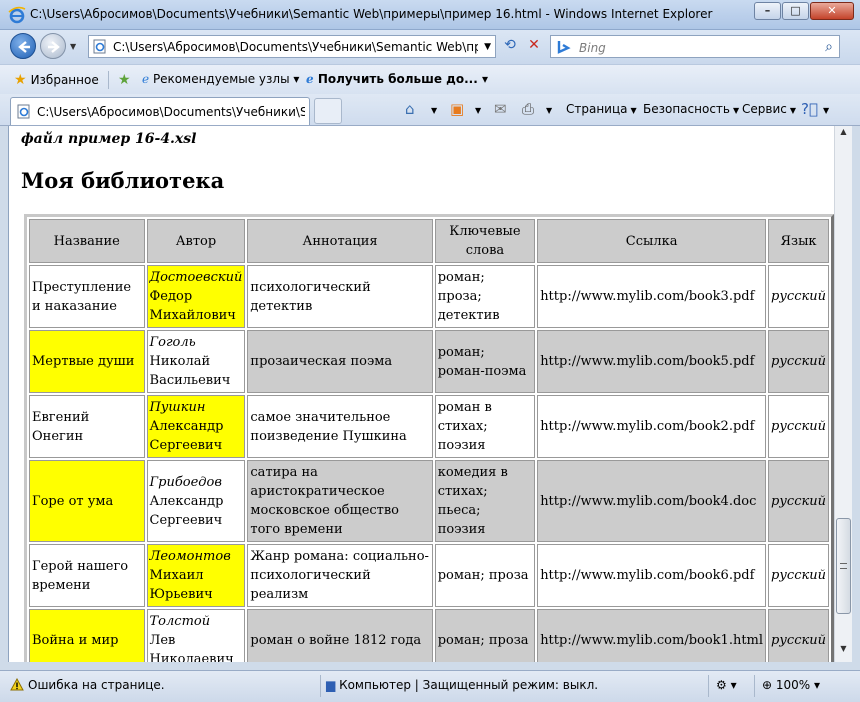 The image size is (860, 702). I want to click on cell-title: Война и мир, so click(87, 635).